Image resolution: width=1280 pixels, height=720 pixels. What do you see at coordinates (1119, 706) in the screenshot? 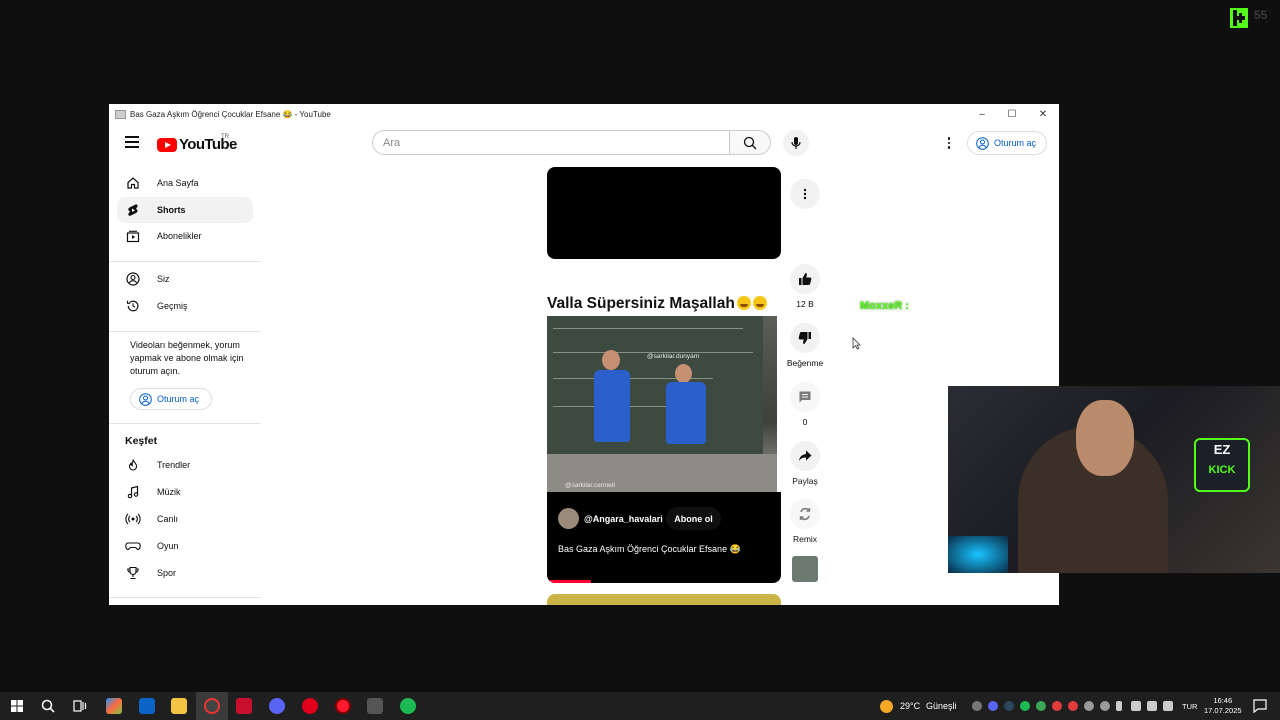
I see `microphone-icon` at bounding box center [1119, 706].